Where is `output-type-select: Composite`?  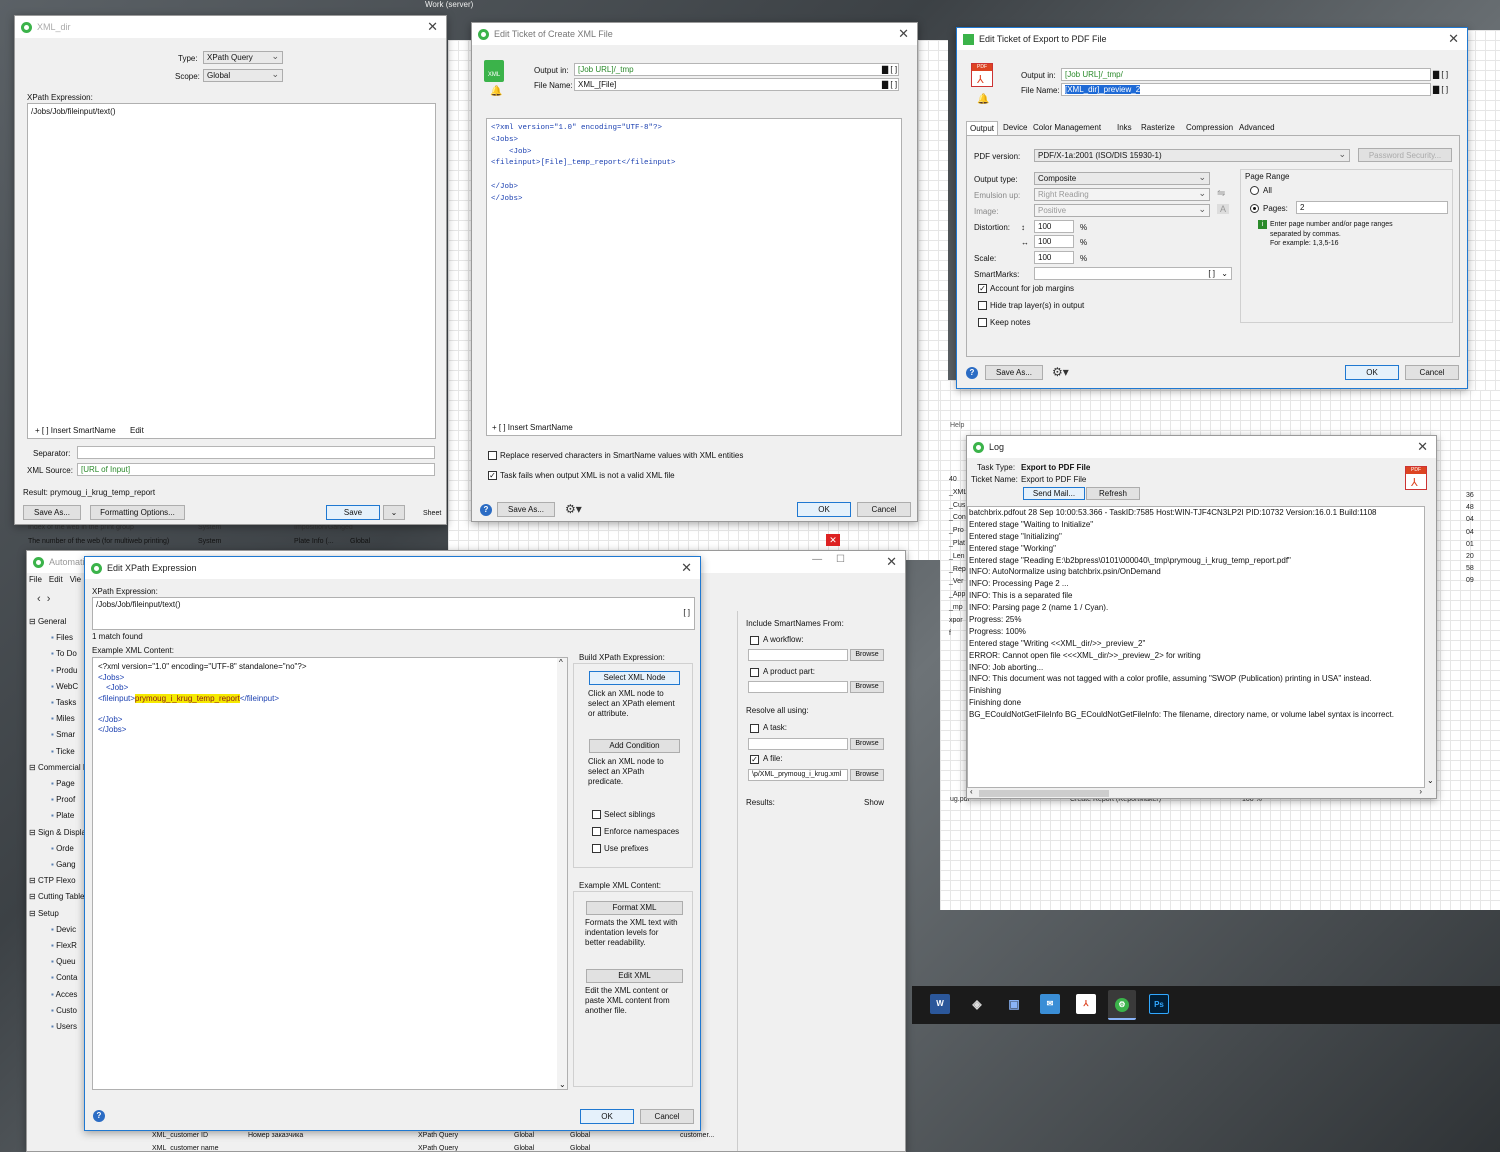 output-type-select: Composite is located at coordinates (1122, 178).